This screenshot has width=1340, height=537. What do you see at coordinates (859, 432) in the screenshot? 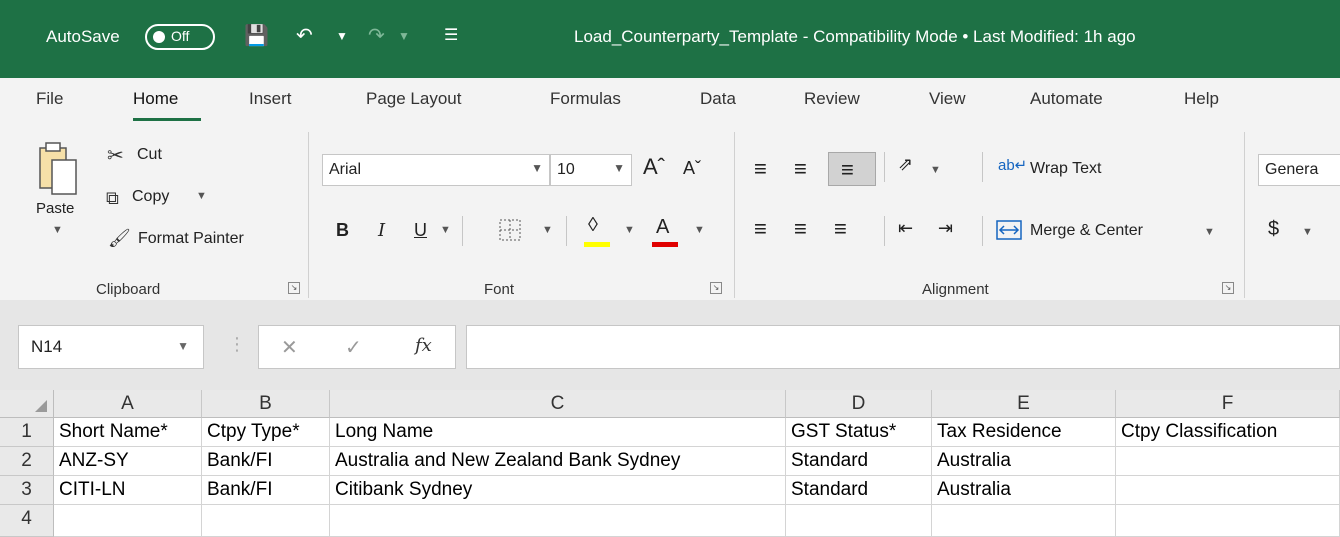
I see `cell-d1: GST Status*` at bounding box center [859, 432].